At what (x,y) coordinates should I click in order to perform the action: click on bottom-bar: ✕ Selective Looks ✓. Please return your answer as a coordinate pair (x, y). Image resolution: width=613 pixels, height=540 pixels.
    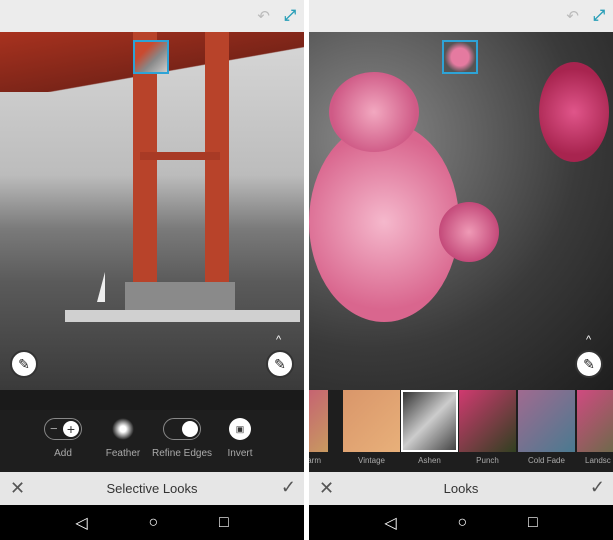
    Looking at the image, I should click on (152, 488).